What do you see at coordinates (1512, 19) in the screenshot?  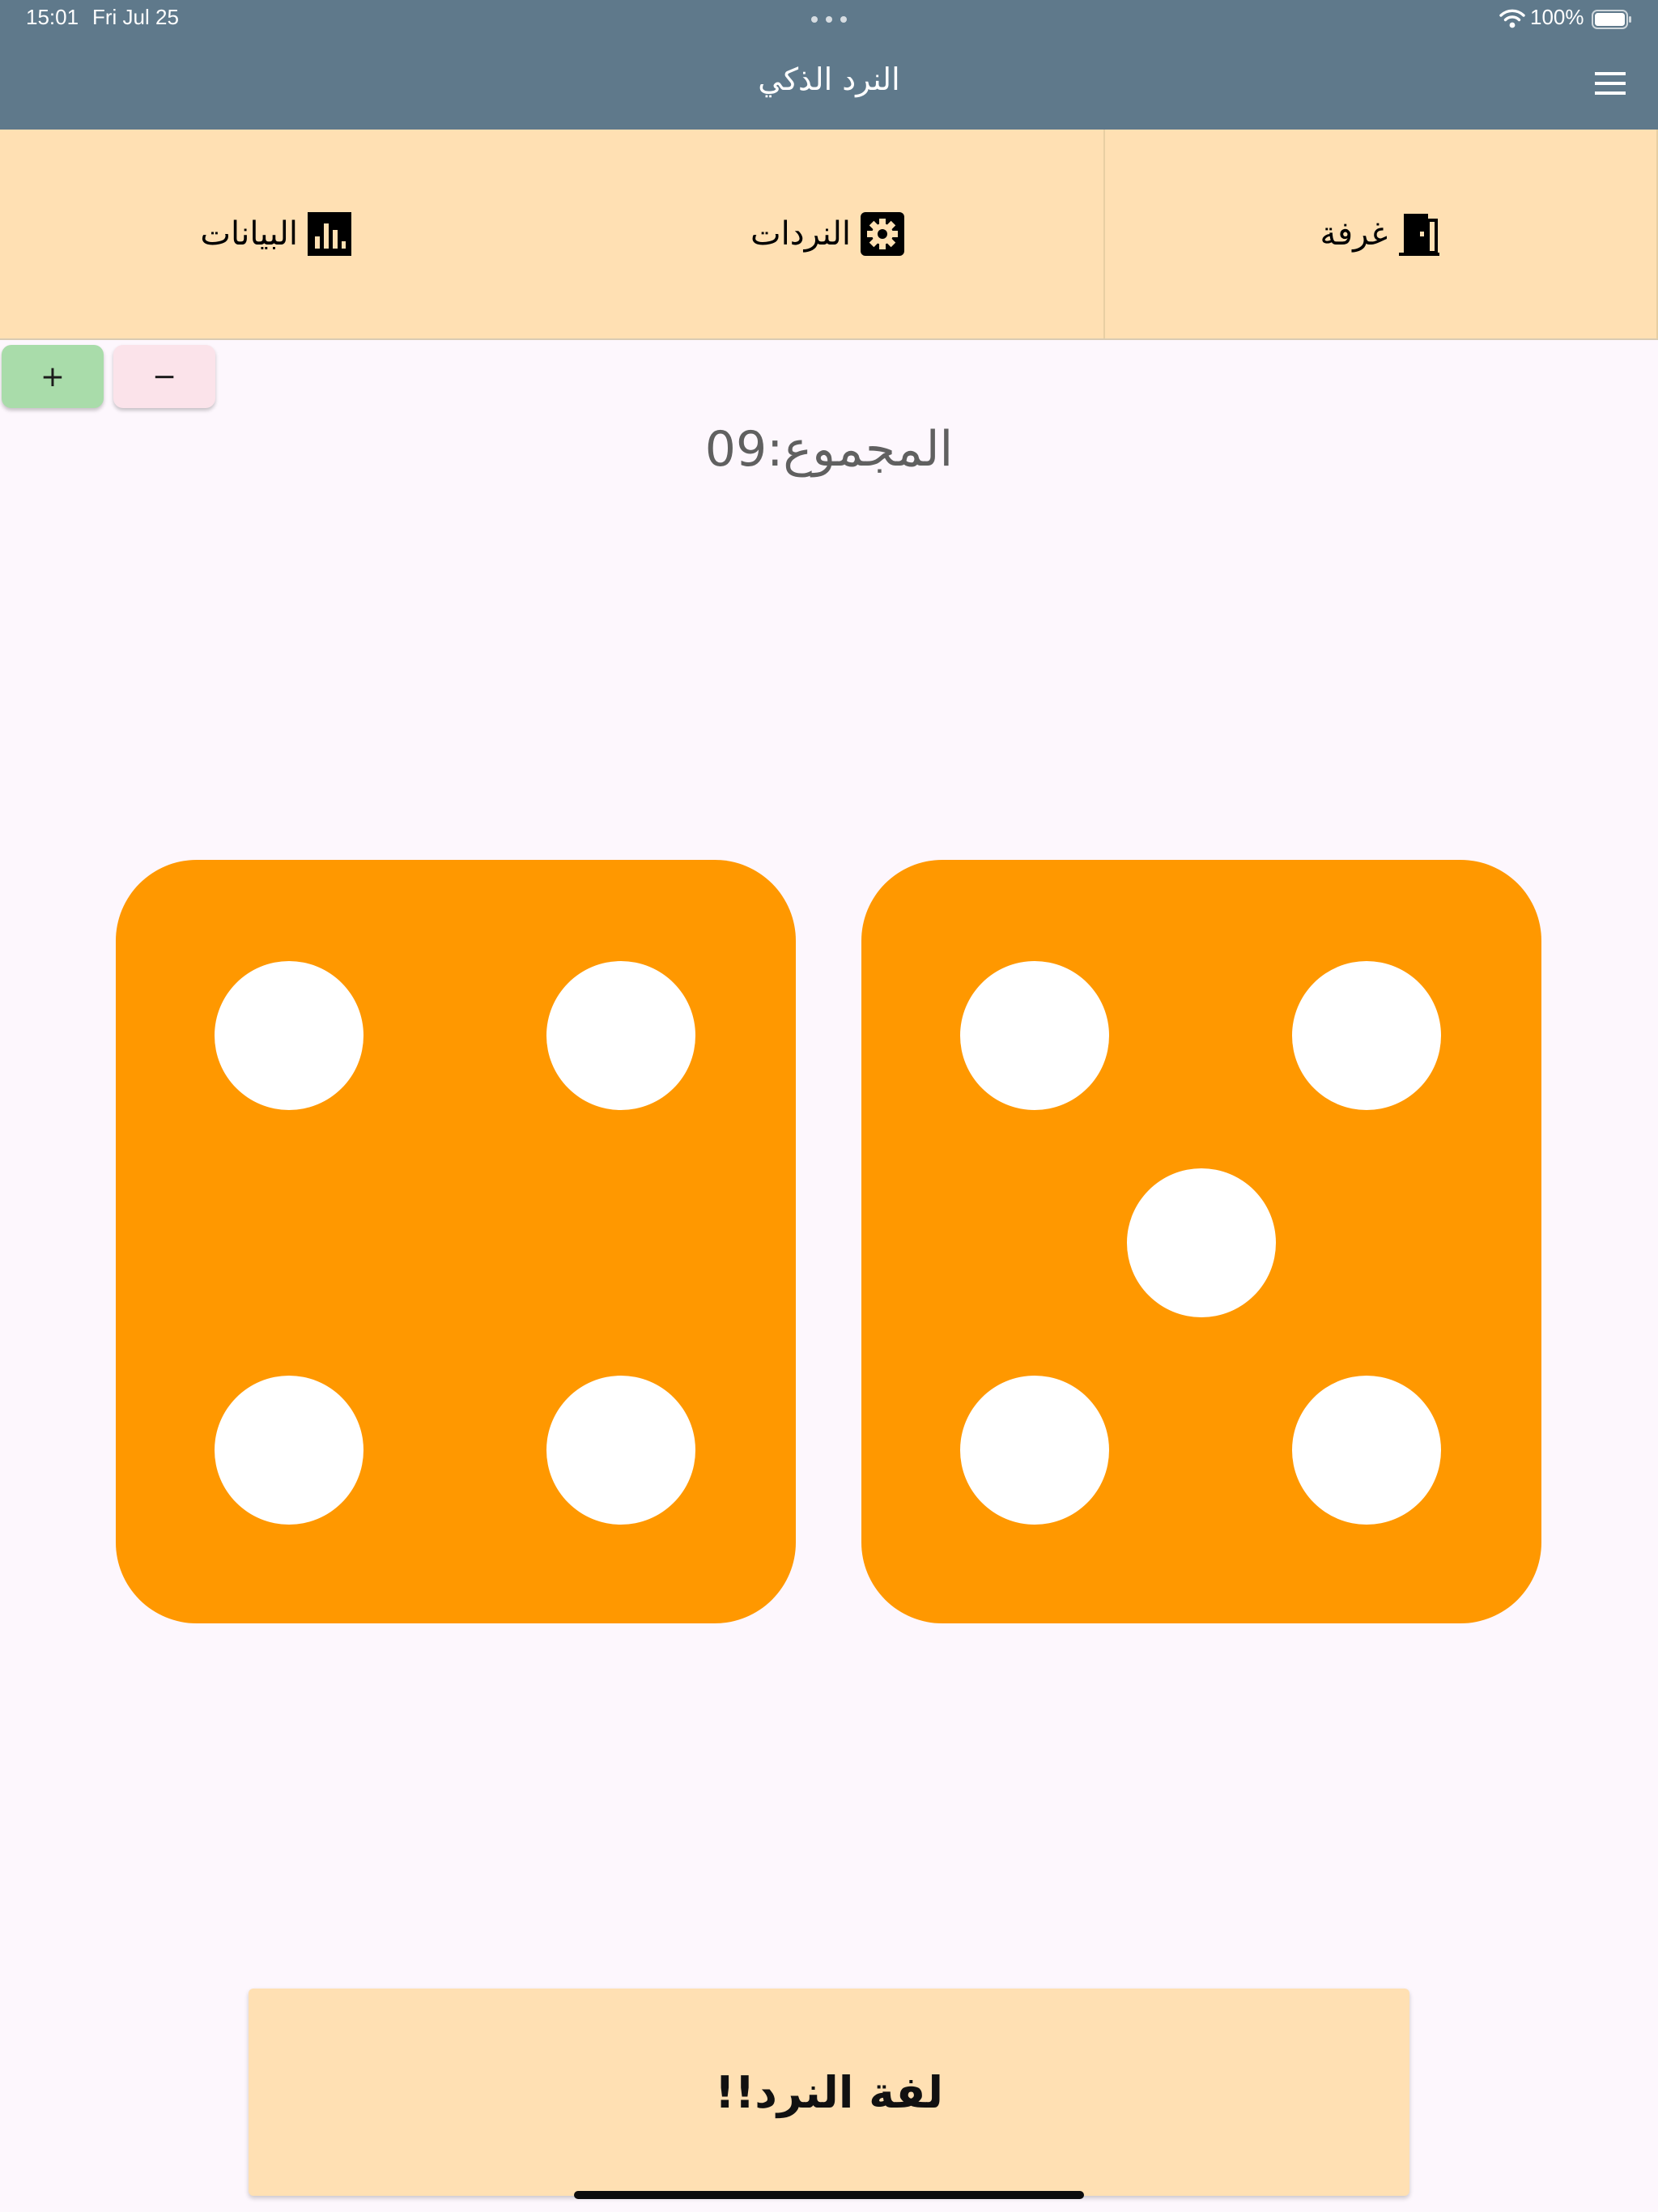 I see `wifi-icon` at bounding box center [1512, 19].